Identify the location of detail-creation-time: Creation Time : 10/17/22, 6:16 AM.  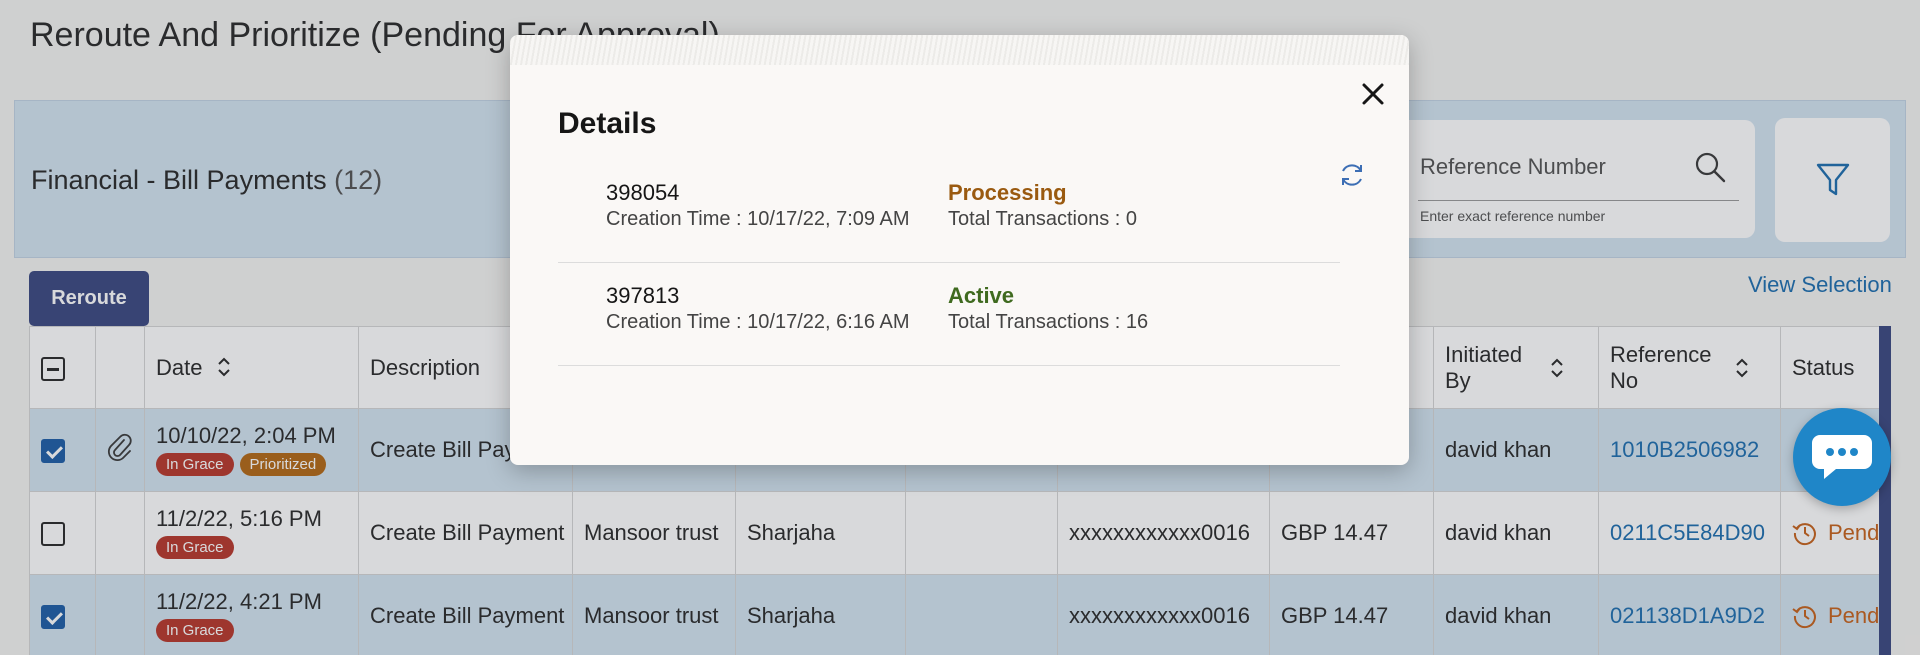
(758, 322).